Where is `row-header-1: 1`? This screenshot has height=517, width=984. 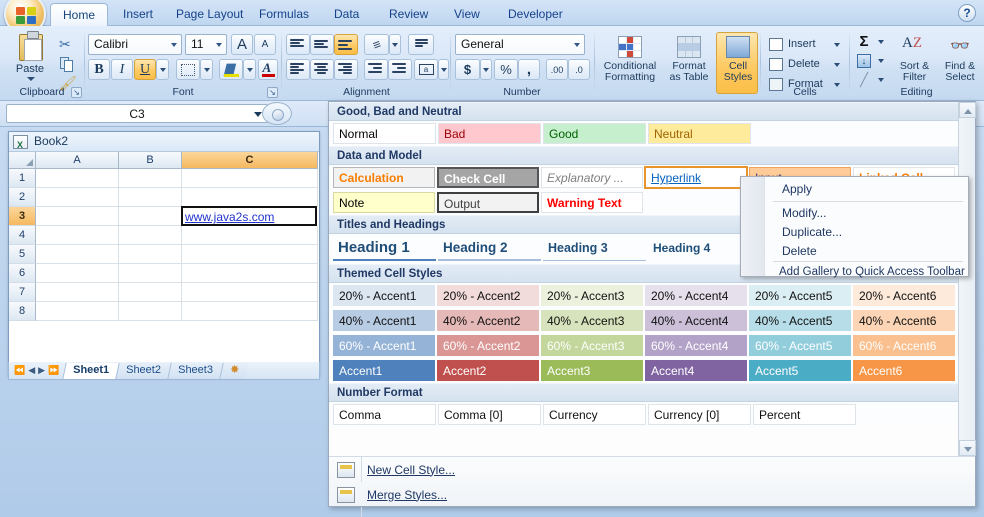
row-header-1: 1 is located at coordinates (22, 178).